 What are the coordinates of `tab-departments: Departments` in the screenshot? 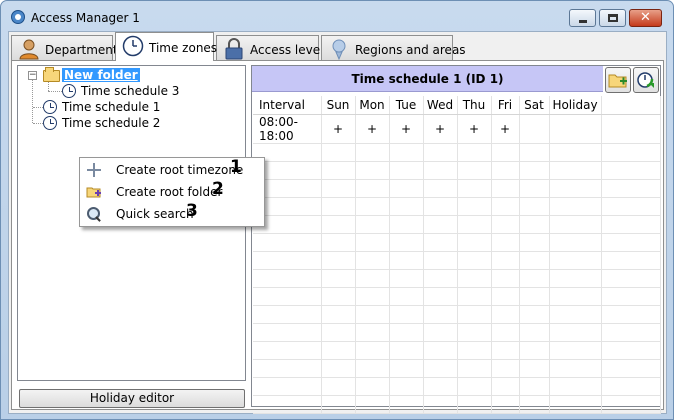 It's located at (67, 47).